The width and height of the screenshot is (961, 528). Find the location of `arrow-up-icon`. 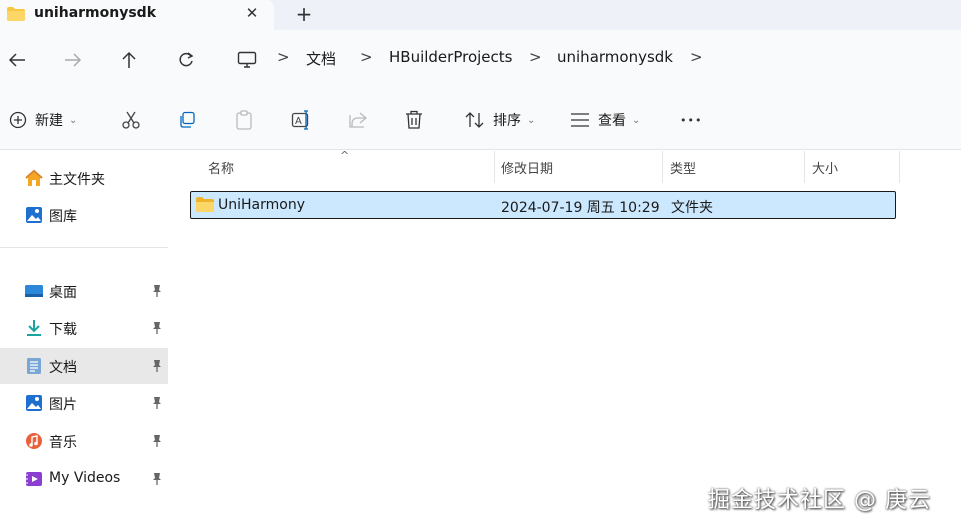

arrow-up-icon is located at coordinates (129, 59).